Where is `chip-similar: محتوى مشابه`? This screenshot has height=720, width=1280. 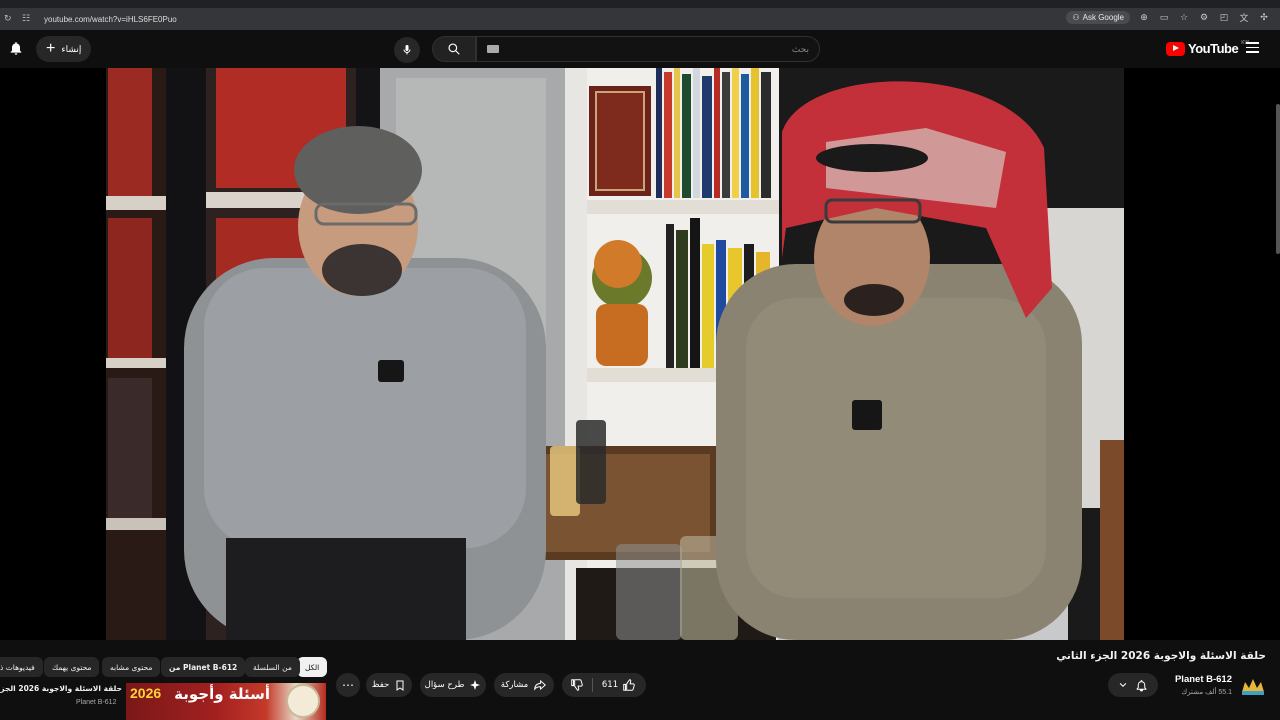
chip-similar: محتوى مشابه is located at coordinates (131, 667).